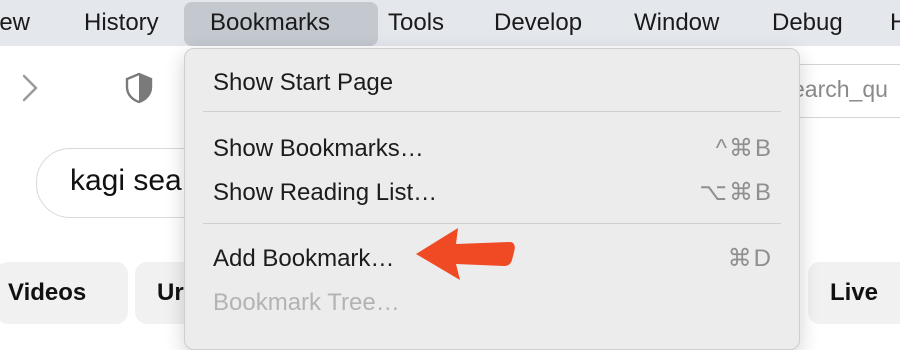 The width and height of the screenshot is (900, 350). I want to click on menu-tools: Tools, so click(416, 23).